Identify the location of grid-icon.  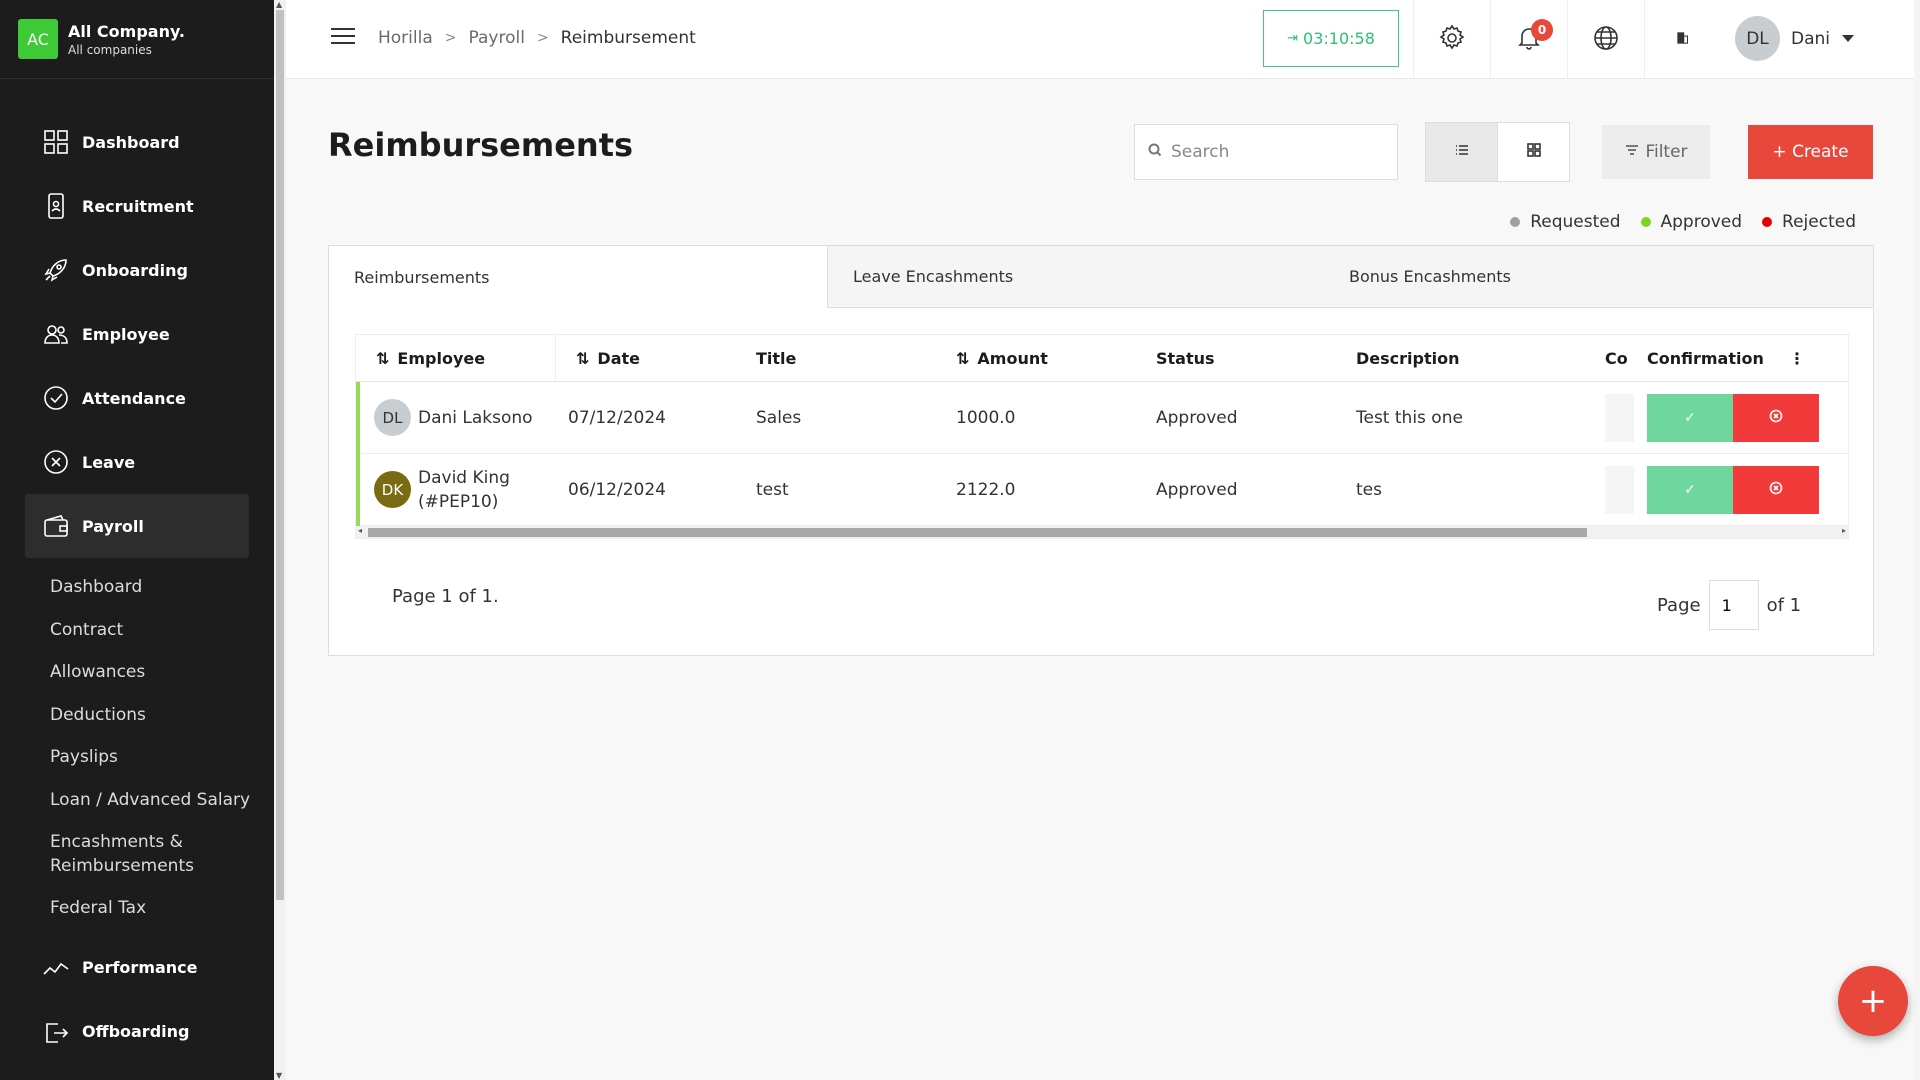
(1534, 152).